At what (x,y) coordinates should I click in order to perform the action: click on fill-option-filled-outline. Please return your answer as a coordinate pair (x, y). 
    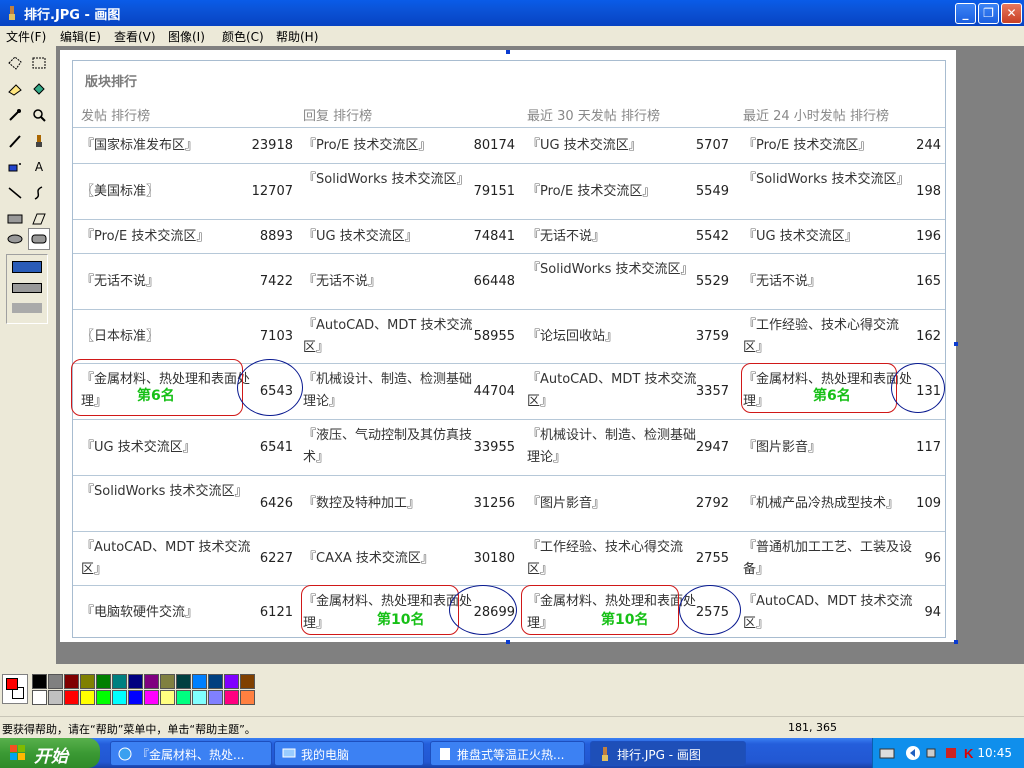
    Looking at the image, I should click on (27, 288).